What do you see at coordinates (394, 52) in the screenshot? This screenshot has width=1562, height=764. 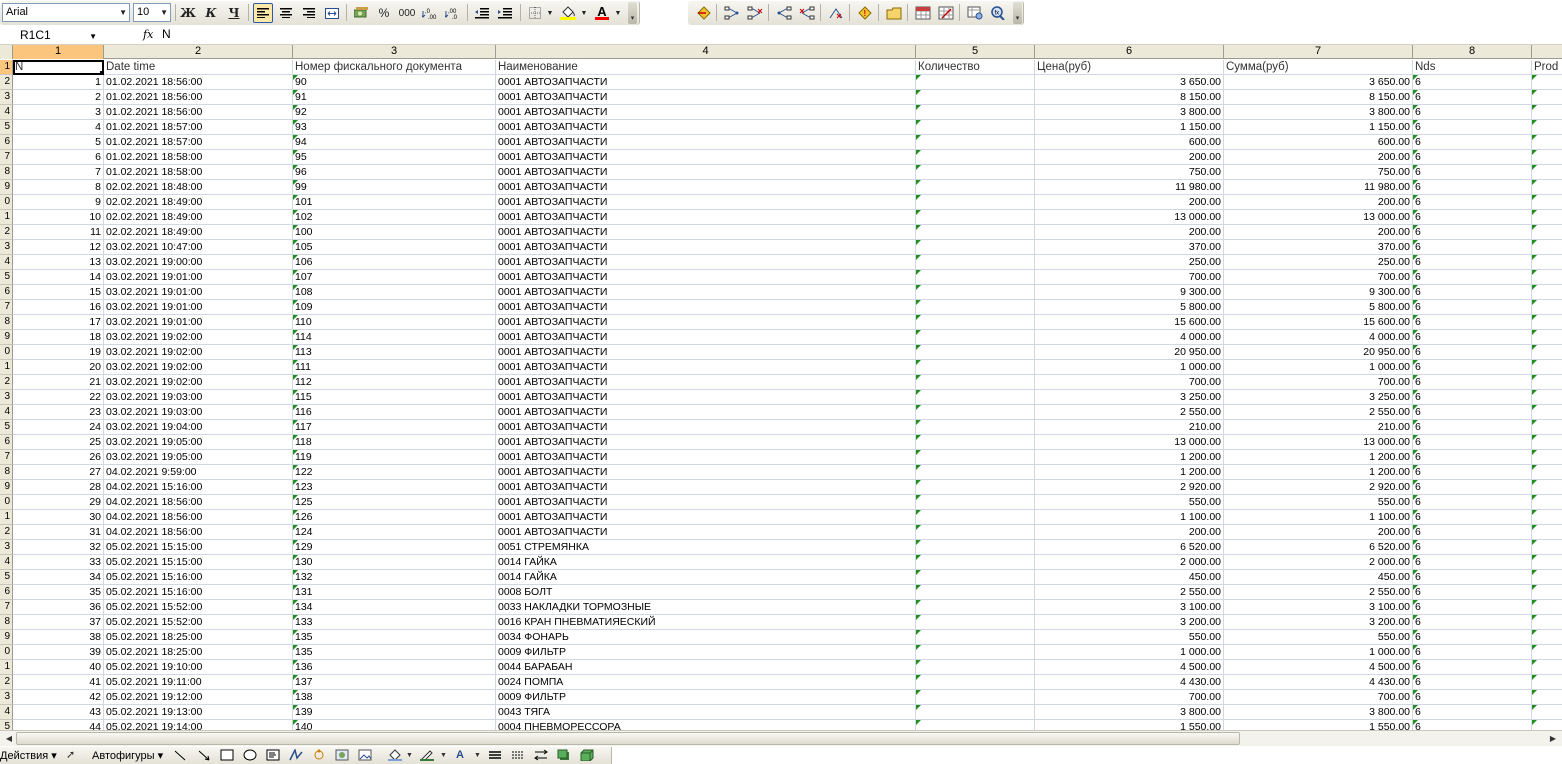 I see `column-header-3: 3` at bounding box center [394, 52].